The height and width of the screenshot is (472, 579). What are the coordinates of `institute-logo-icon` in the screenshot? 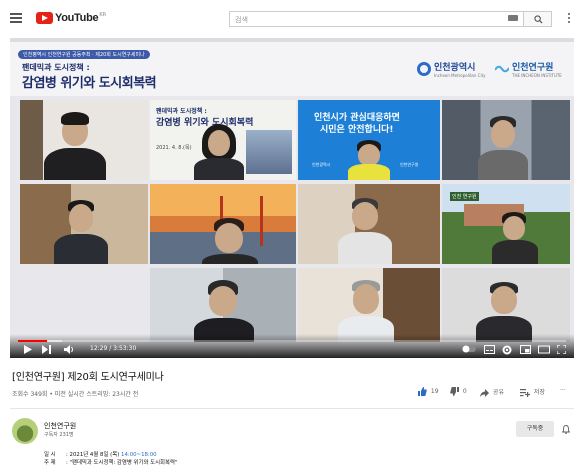 It's located at (502, 69).